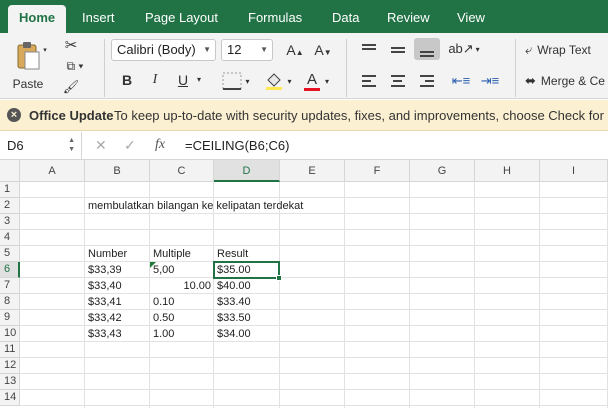 Image resolution: width=608 pixels, height=408 pixels. What do you see at coordinates (10, 398) in the screenshot?
I see `row-header-14: 14` at bounding box center [10, 398].